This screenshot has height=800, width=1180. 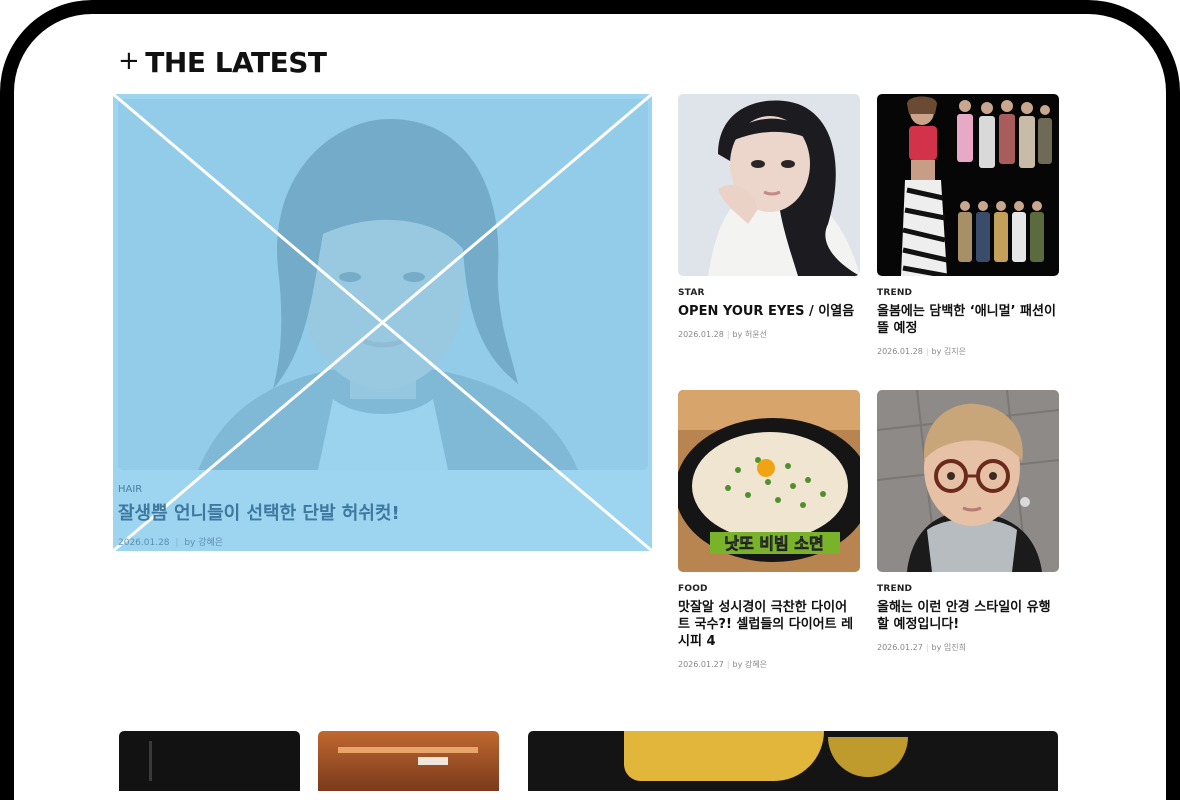 I want to click on featured-date: 2026.01.28, so click(x=144, y=543).